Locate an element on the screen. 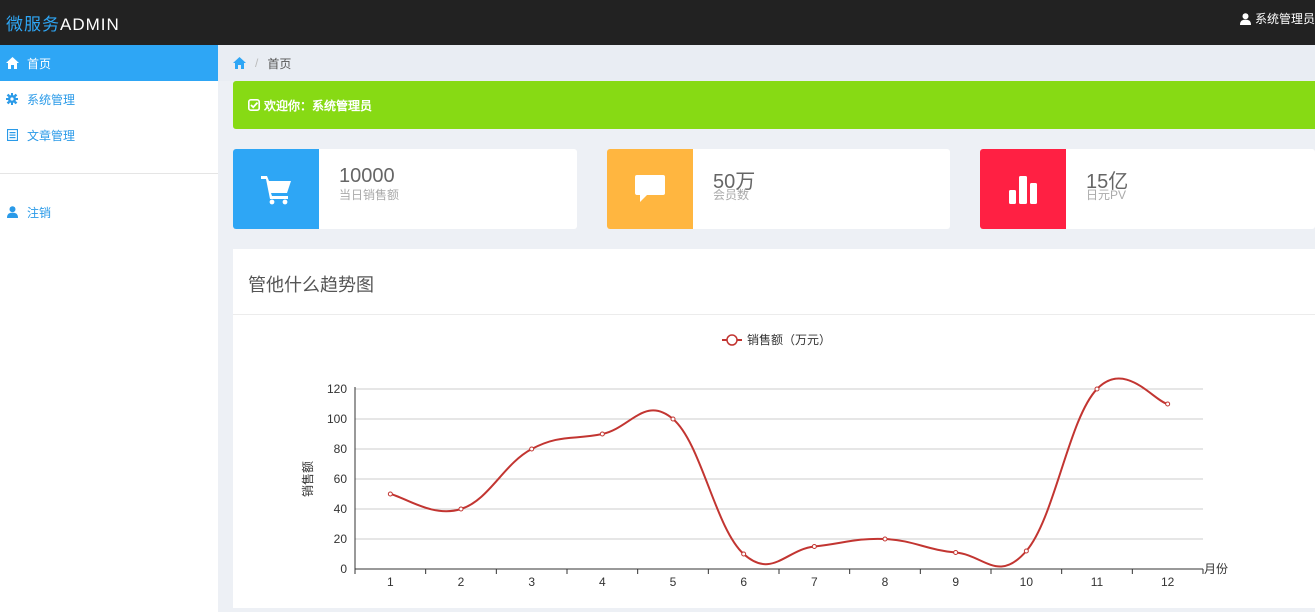 This screenshot has height=612, width=1315. sidebar-item-articles: 文章管理 is located at coordinates (109, 135).